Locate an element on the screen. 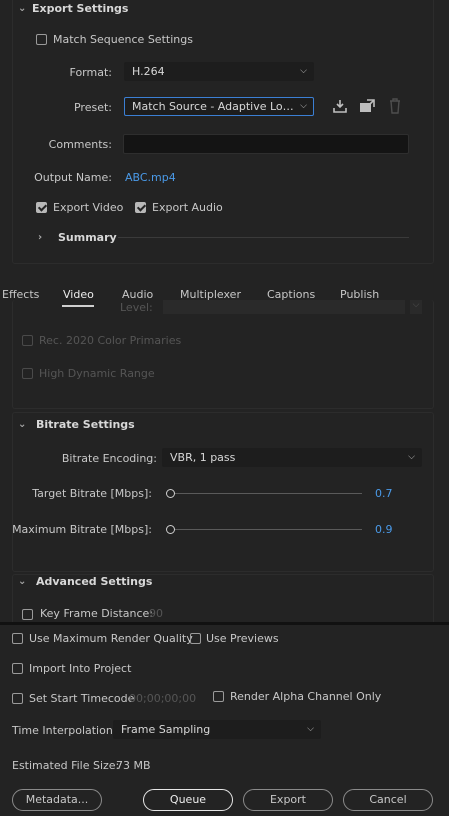 The height and width of the screenshot is (816, 449). chevron-right-icon: › is located at coordinates (40, 237).